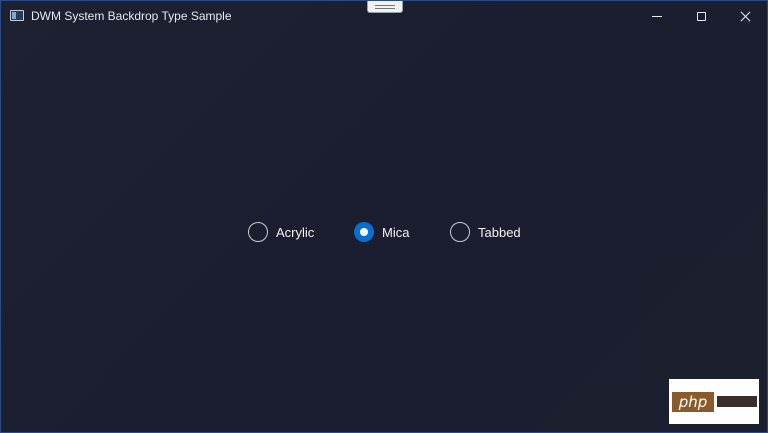  I want to click on app-window-icon, so click(17, 15).